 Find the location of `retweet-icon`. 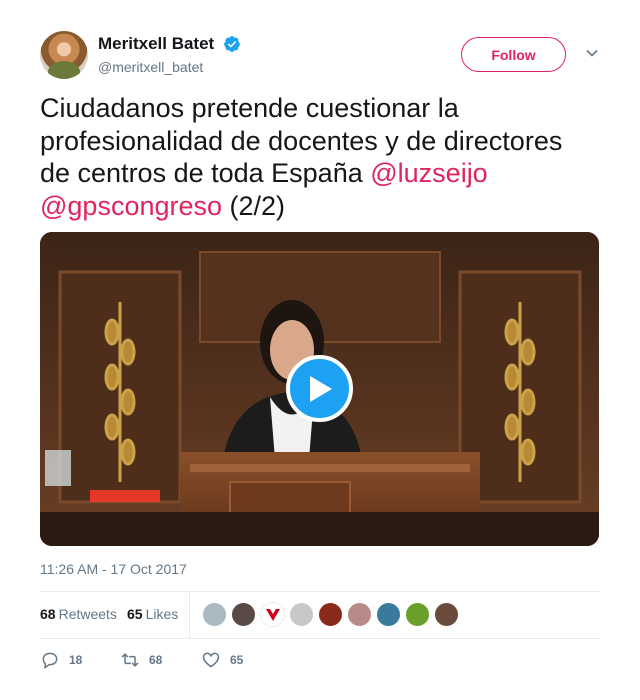

retweet-icon is located at coordinates (130, 660).